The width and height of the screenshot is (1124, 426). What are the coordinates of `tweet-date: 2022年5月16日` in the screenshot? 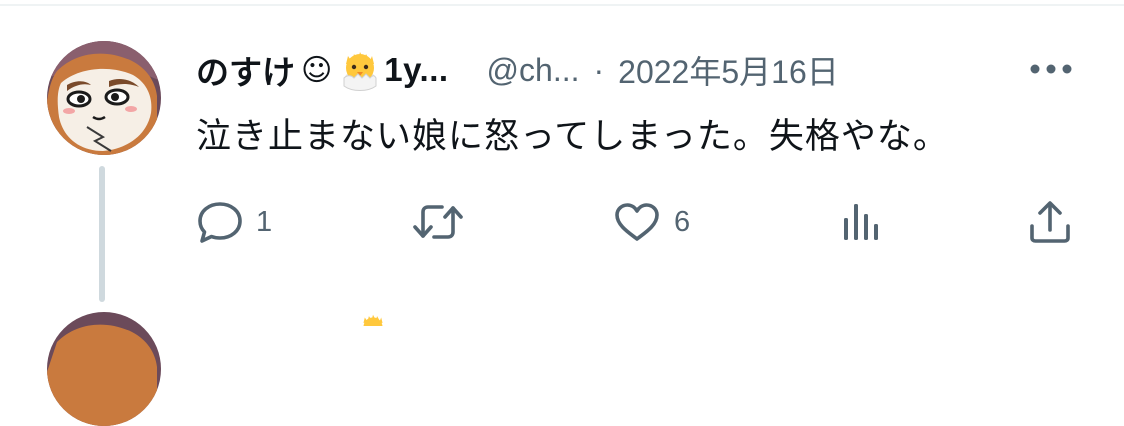 It's located at (728, 70).